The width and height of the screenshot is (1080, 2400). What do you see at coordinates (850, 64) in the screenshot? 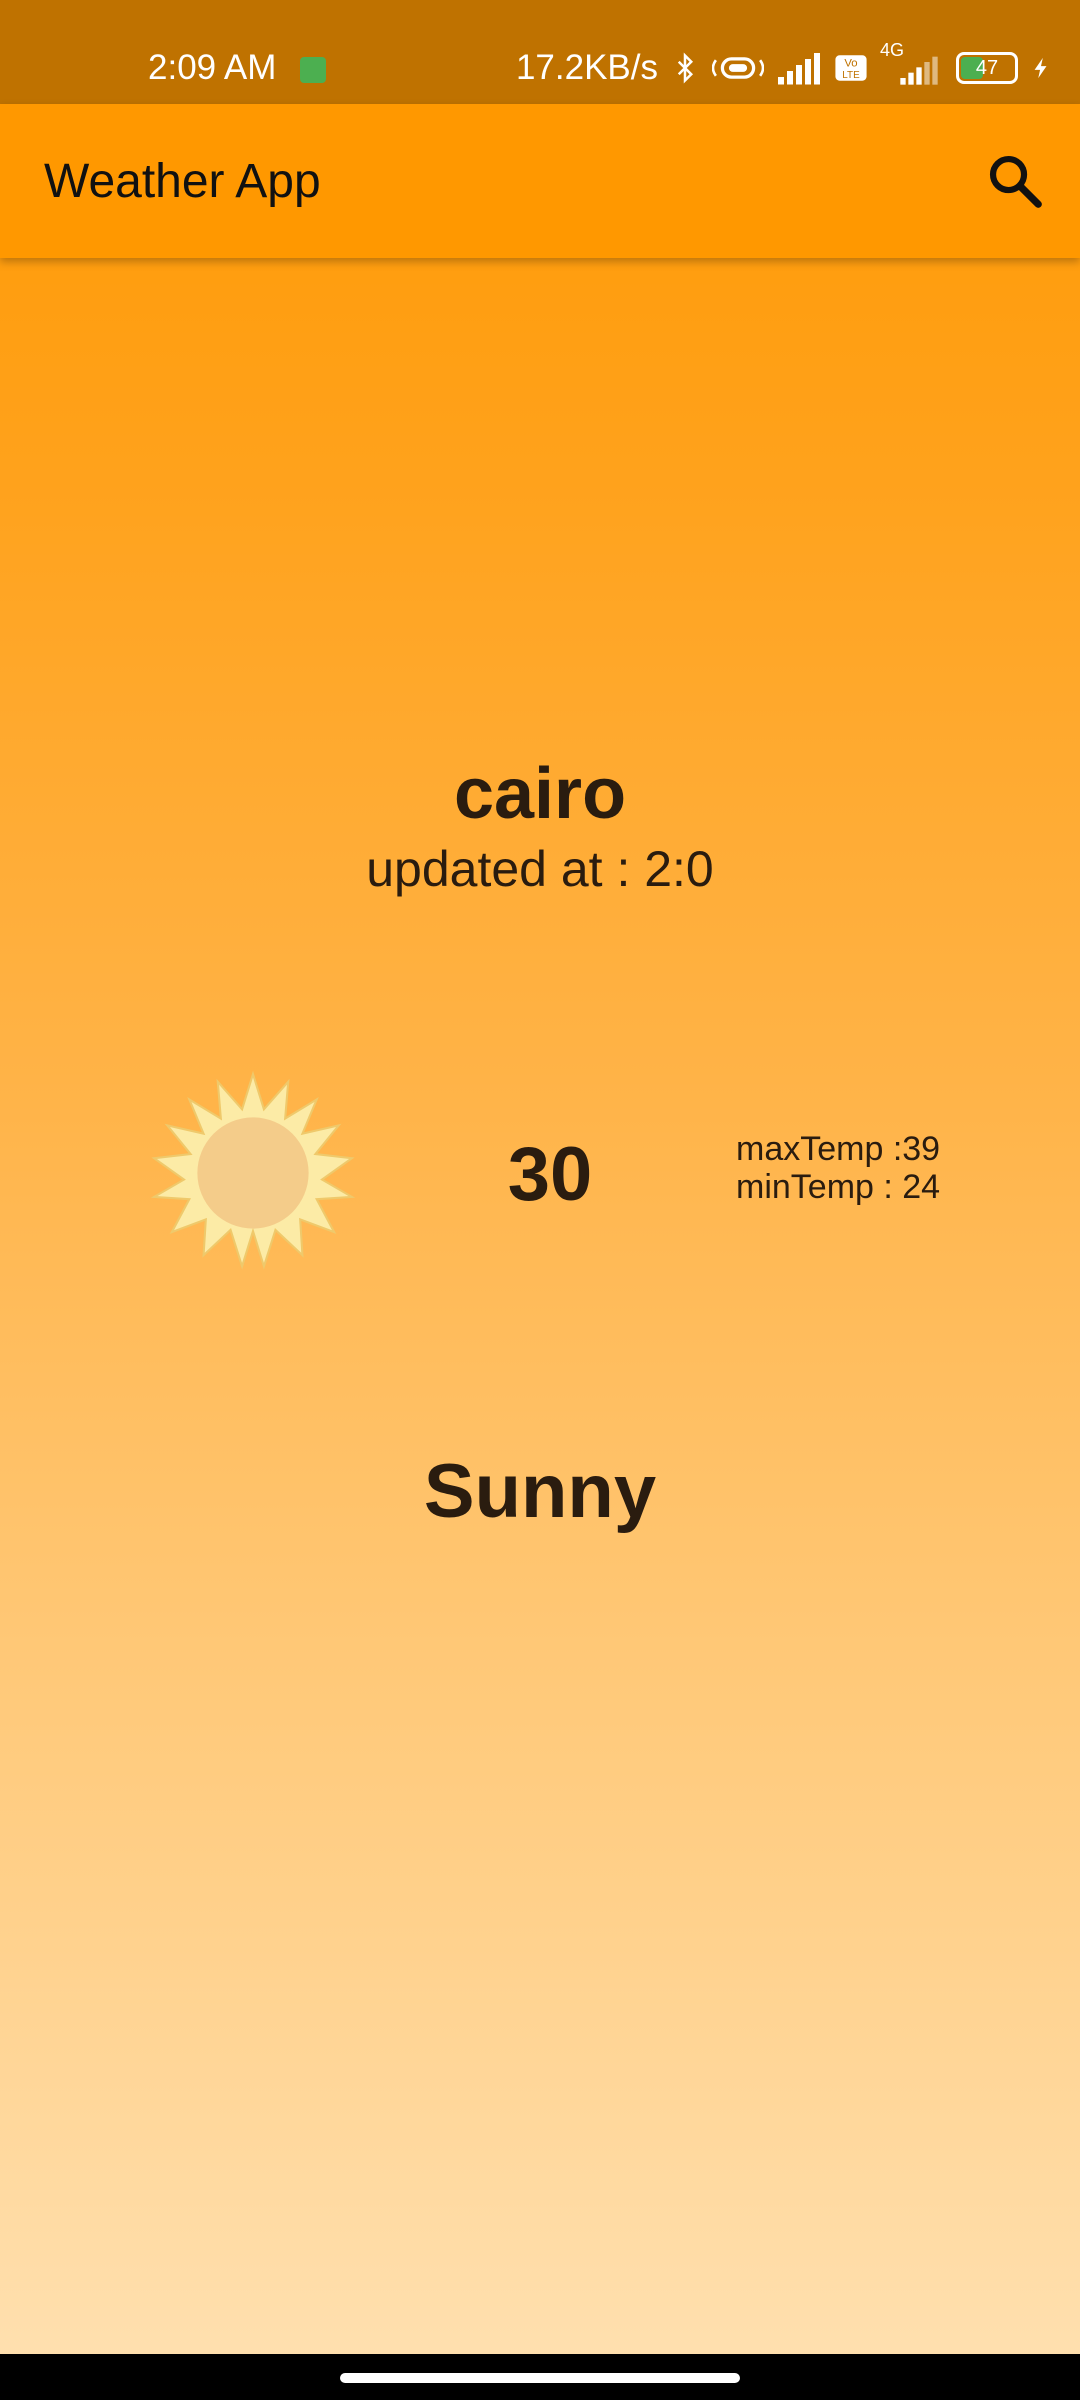
I see `svg-text: Vo` at bounding box center [850, 64].